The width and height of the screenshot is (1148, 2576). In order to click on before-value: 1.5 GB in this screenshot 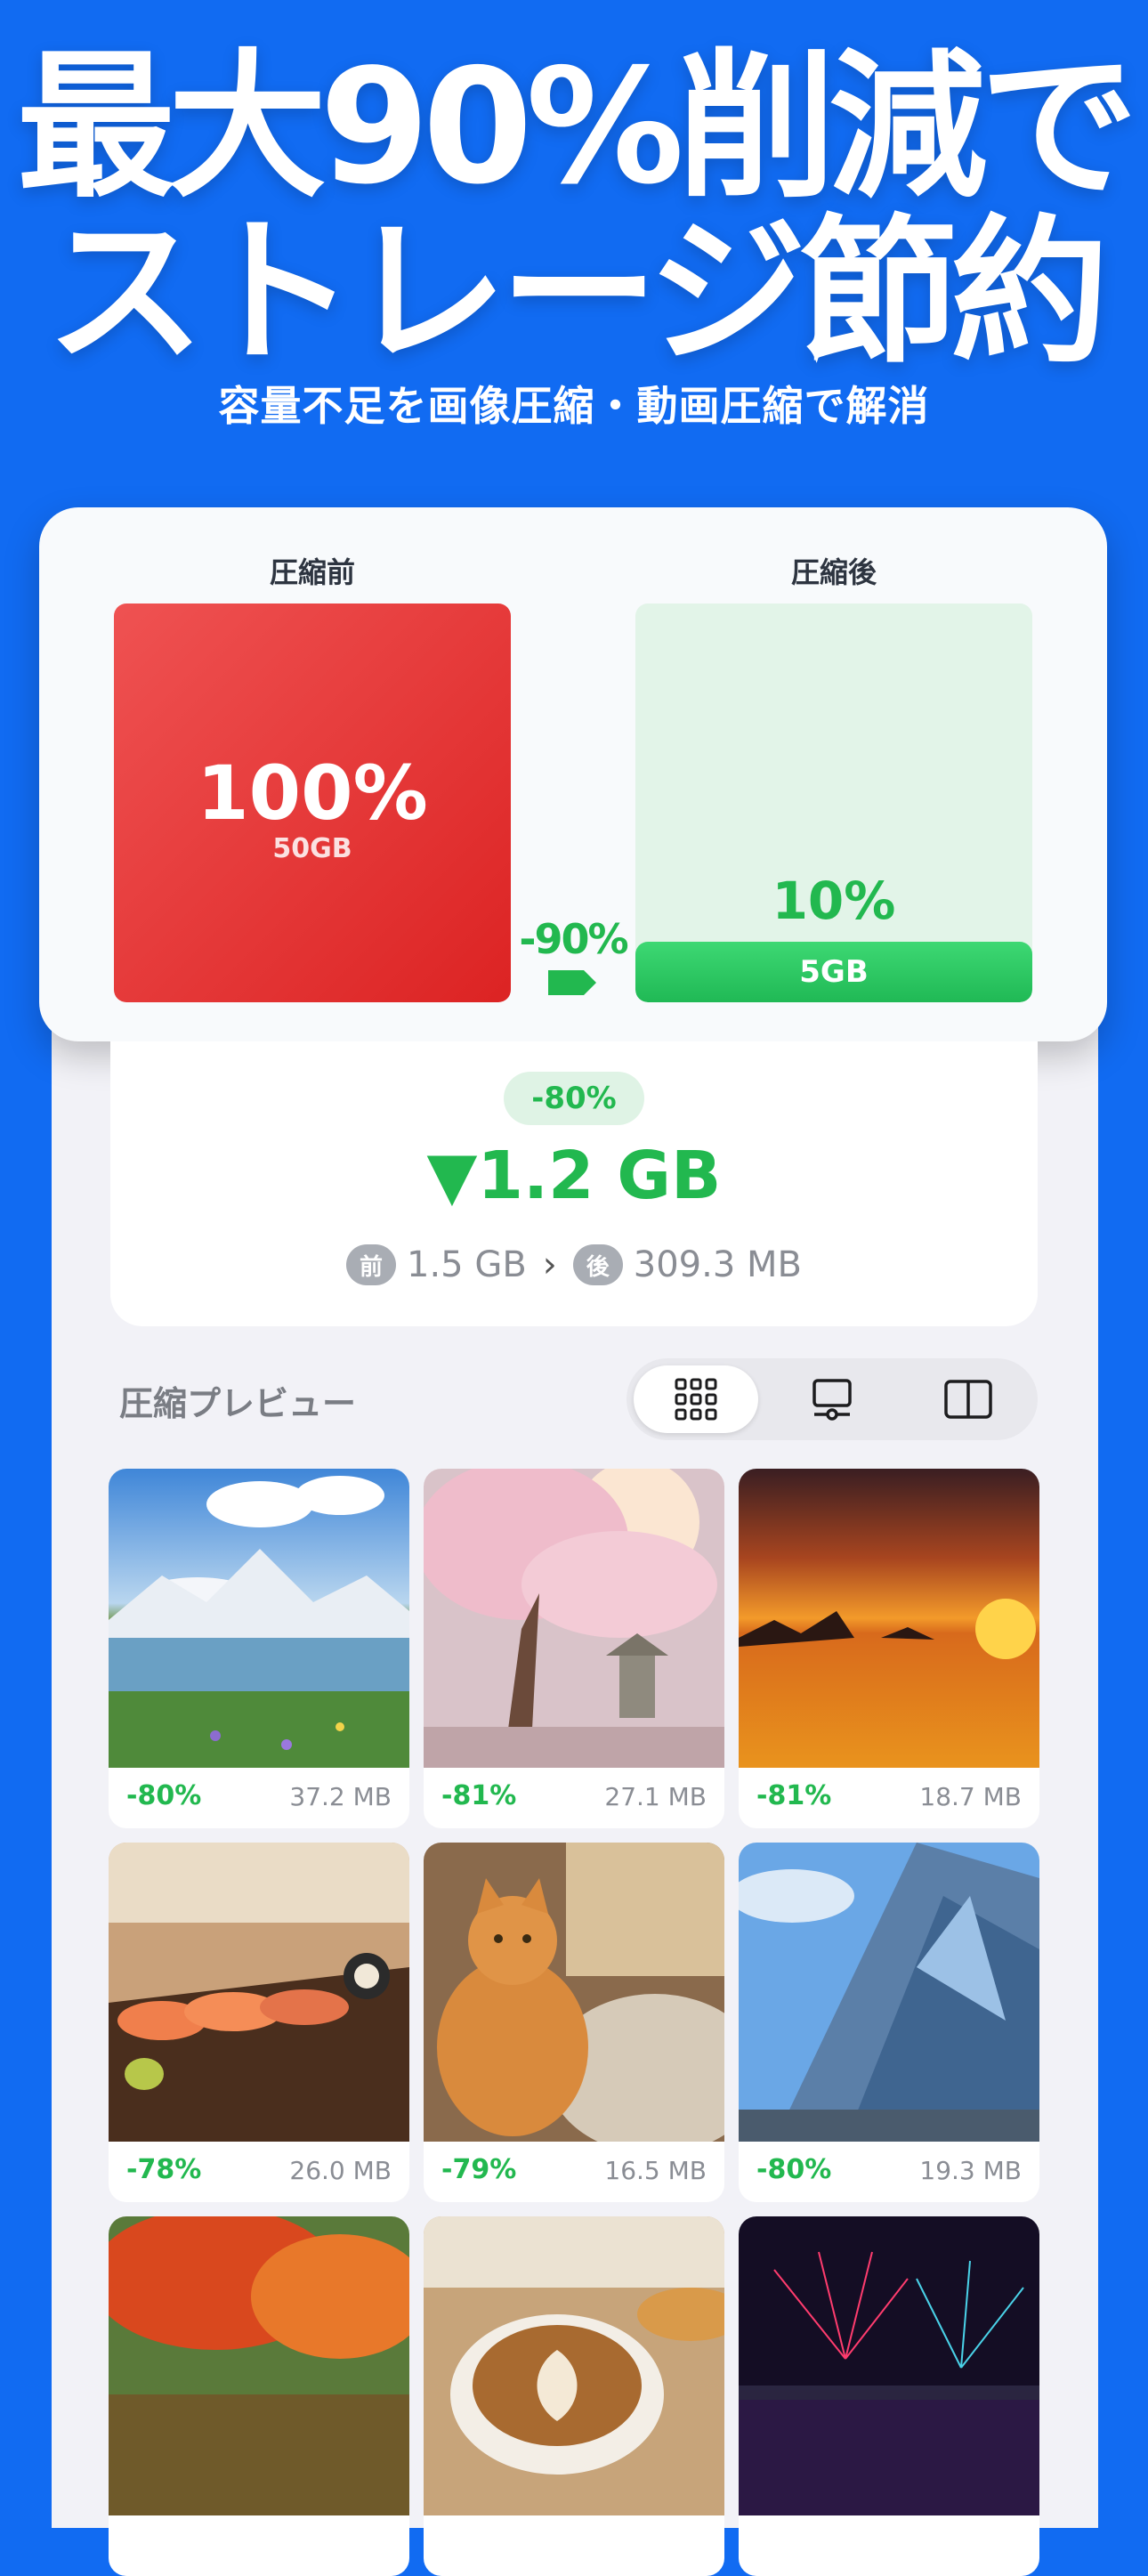, I will do `click(467, 1265)`.